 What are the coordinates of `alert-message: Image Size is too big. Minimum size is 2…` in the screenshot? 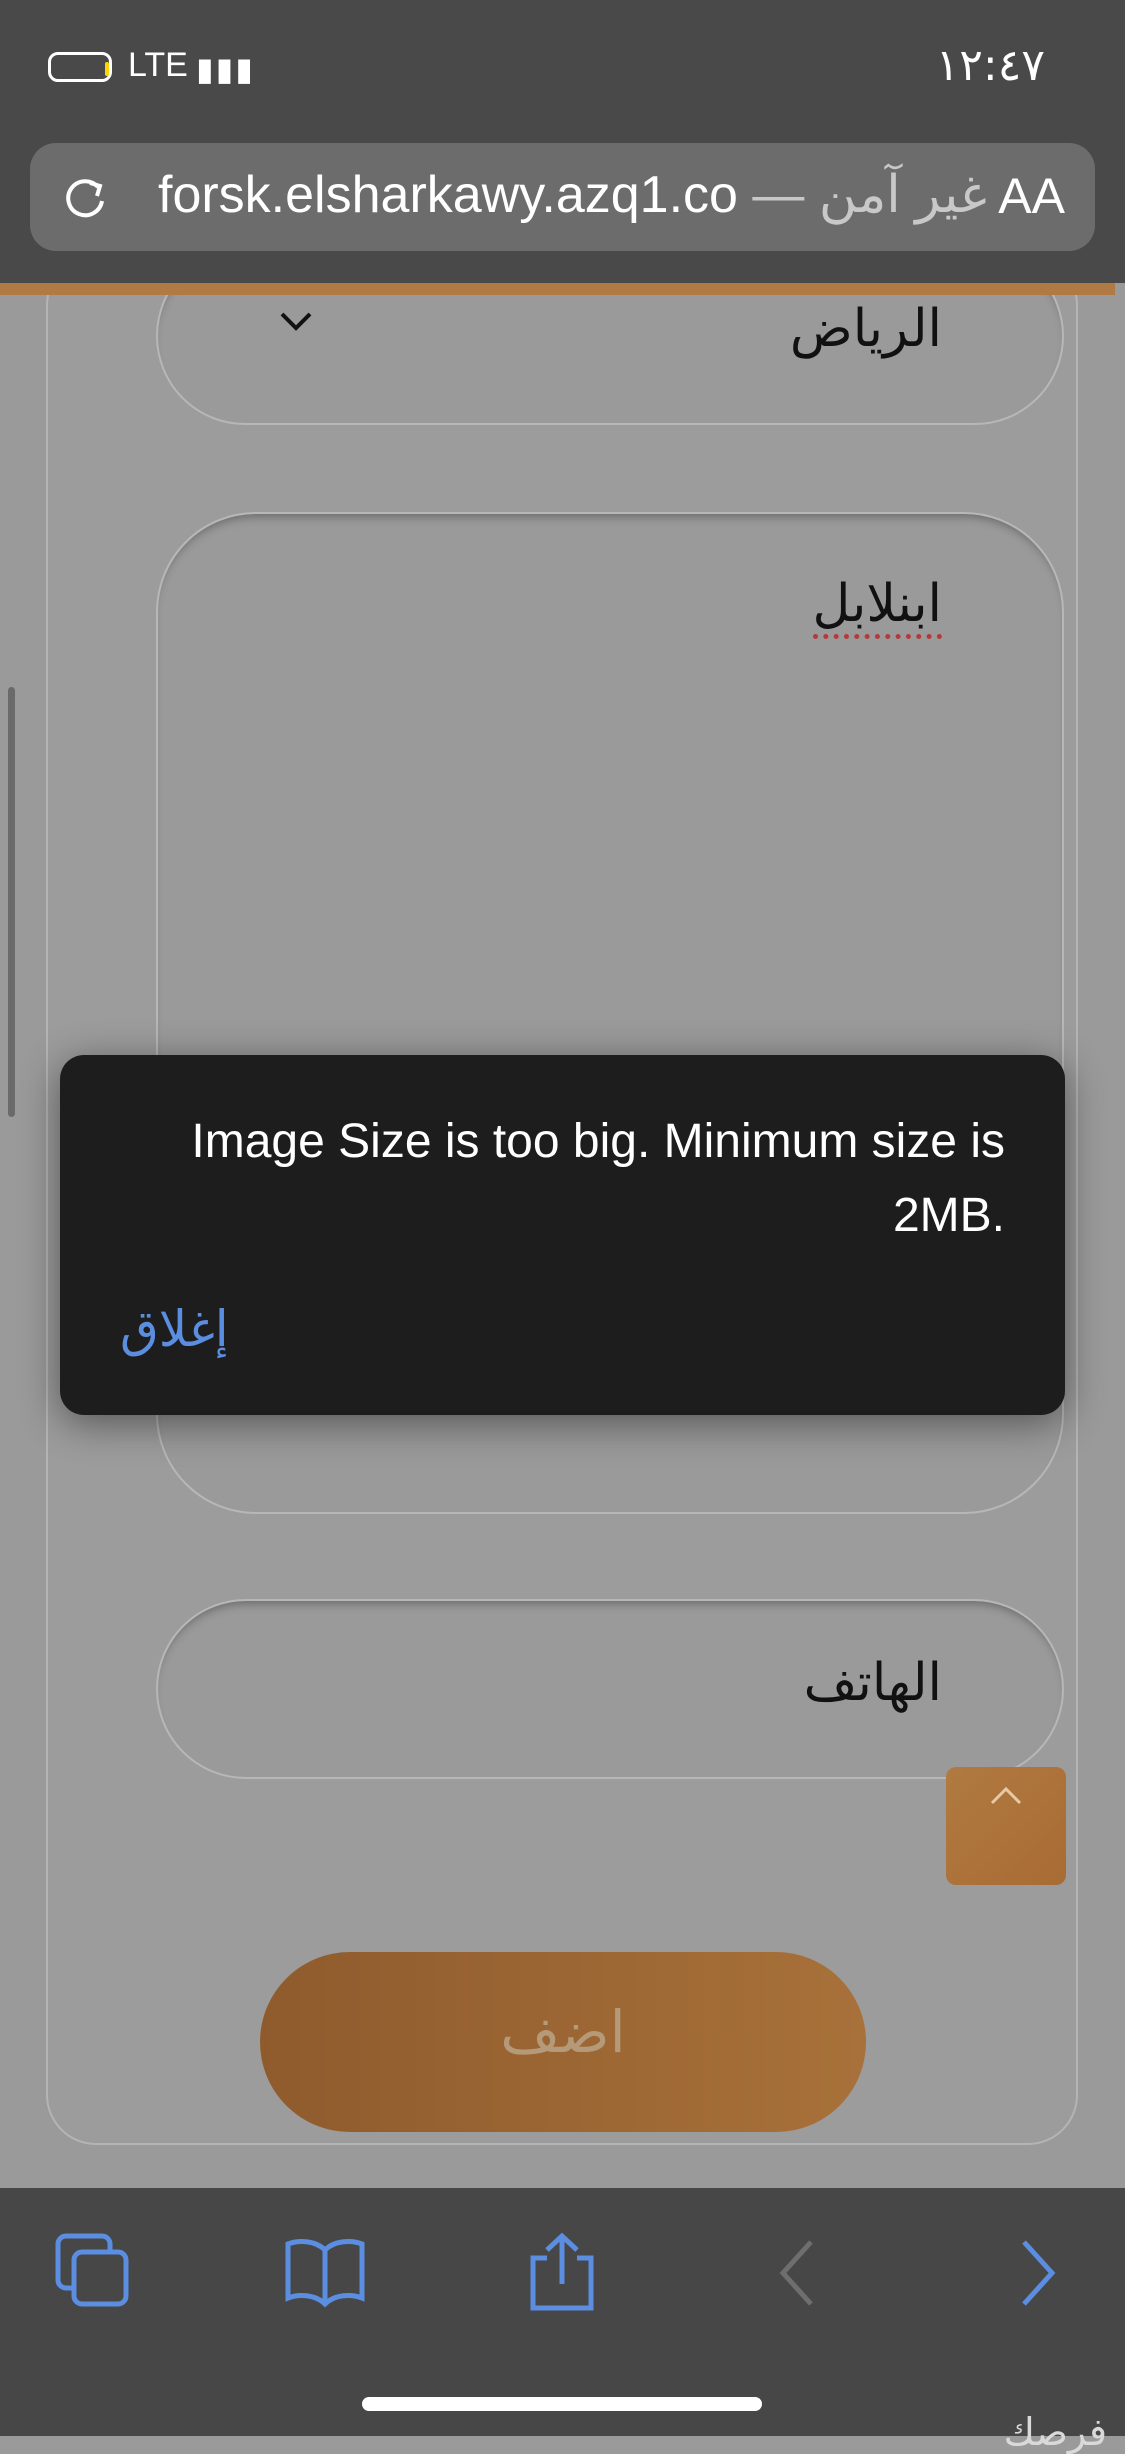 It's located at (598, 1178).